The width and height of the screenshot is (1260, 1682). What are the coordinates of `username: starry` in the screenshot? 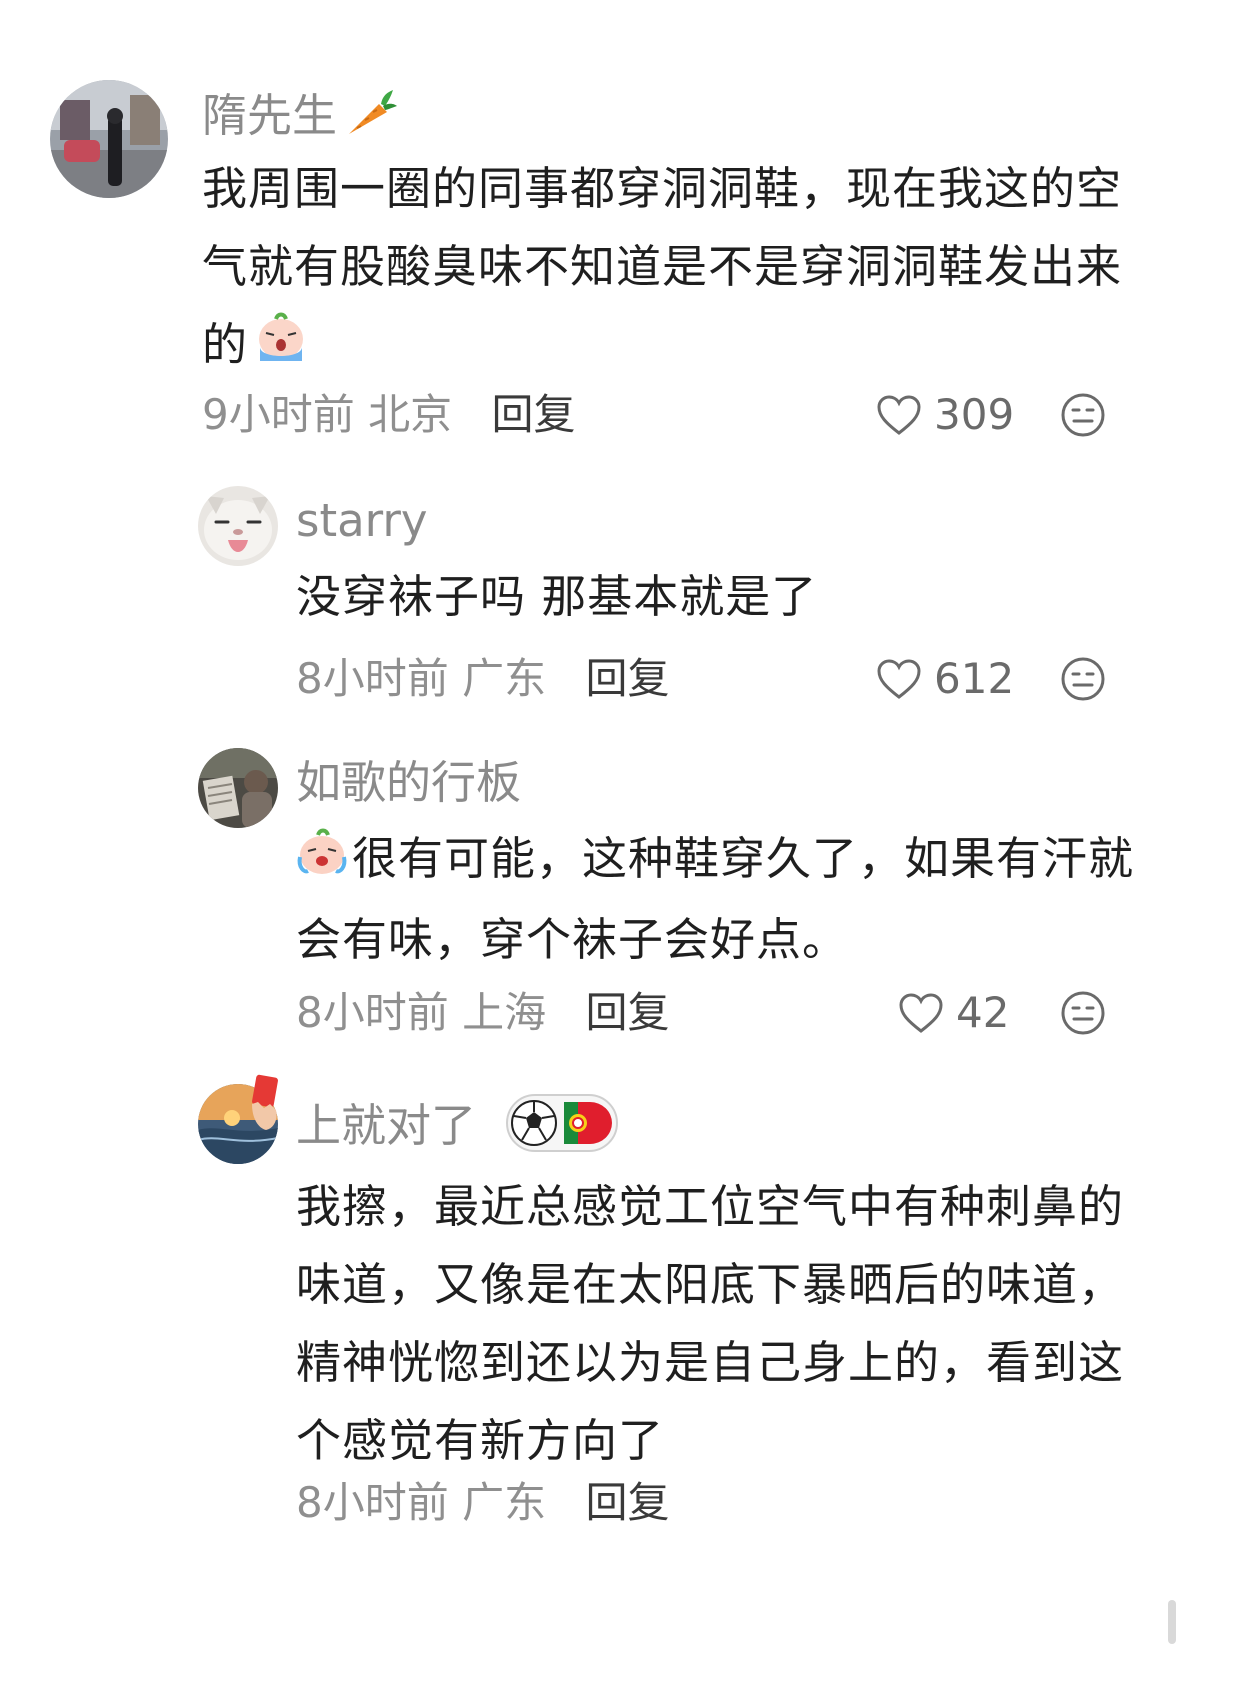 It's located at (362, 521).